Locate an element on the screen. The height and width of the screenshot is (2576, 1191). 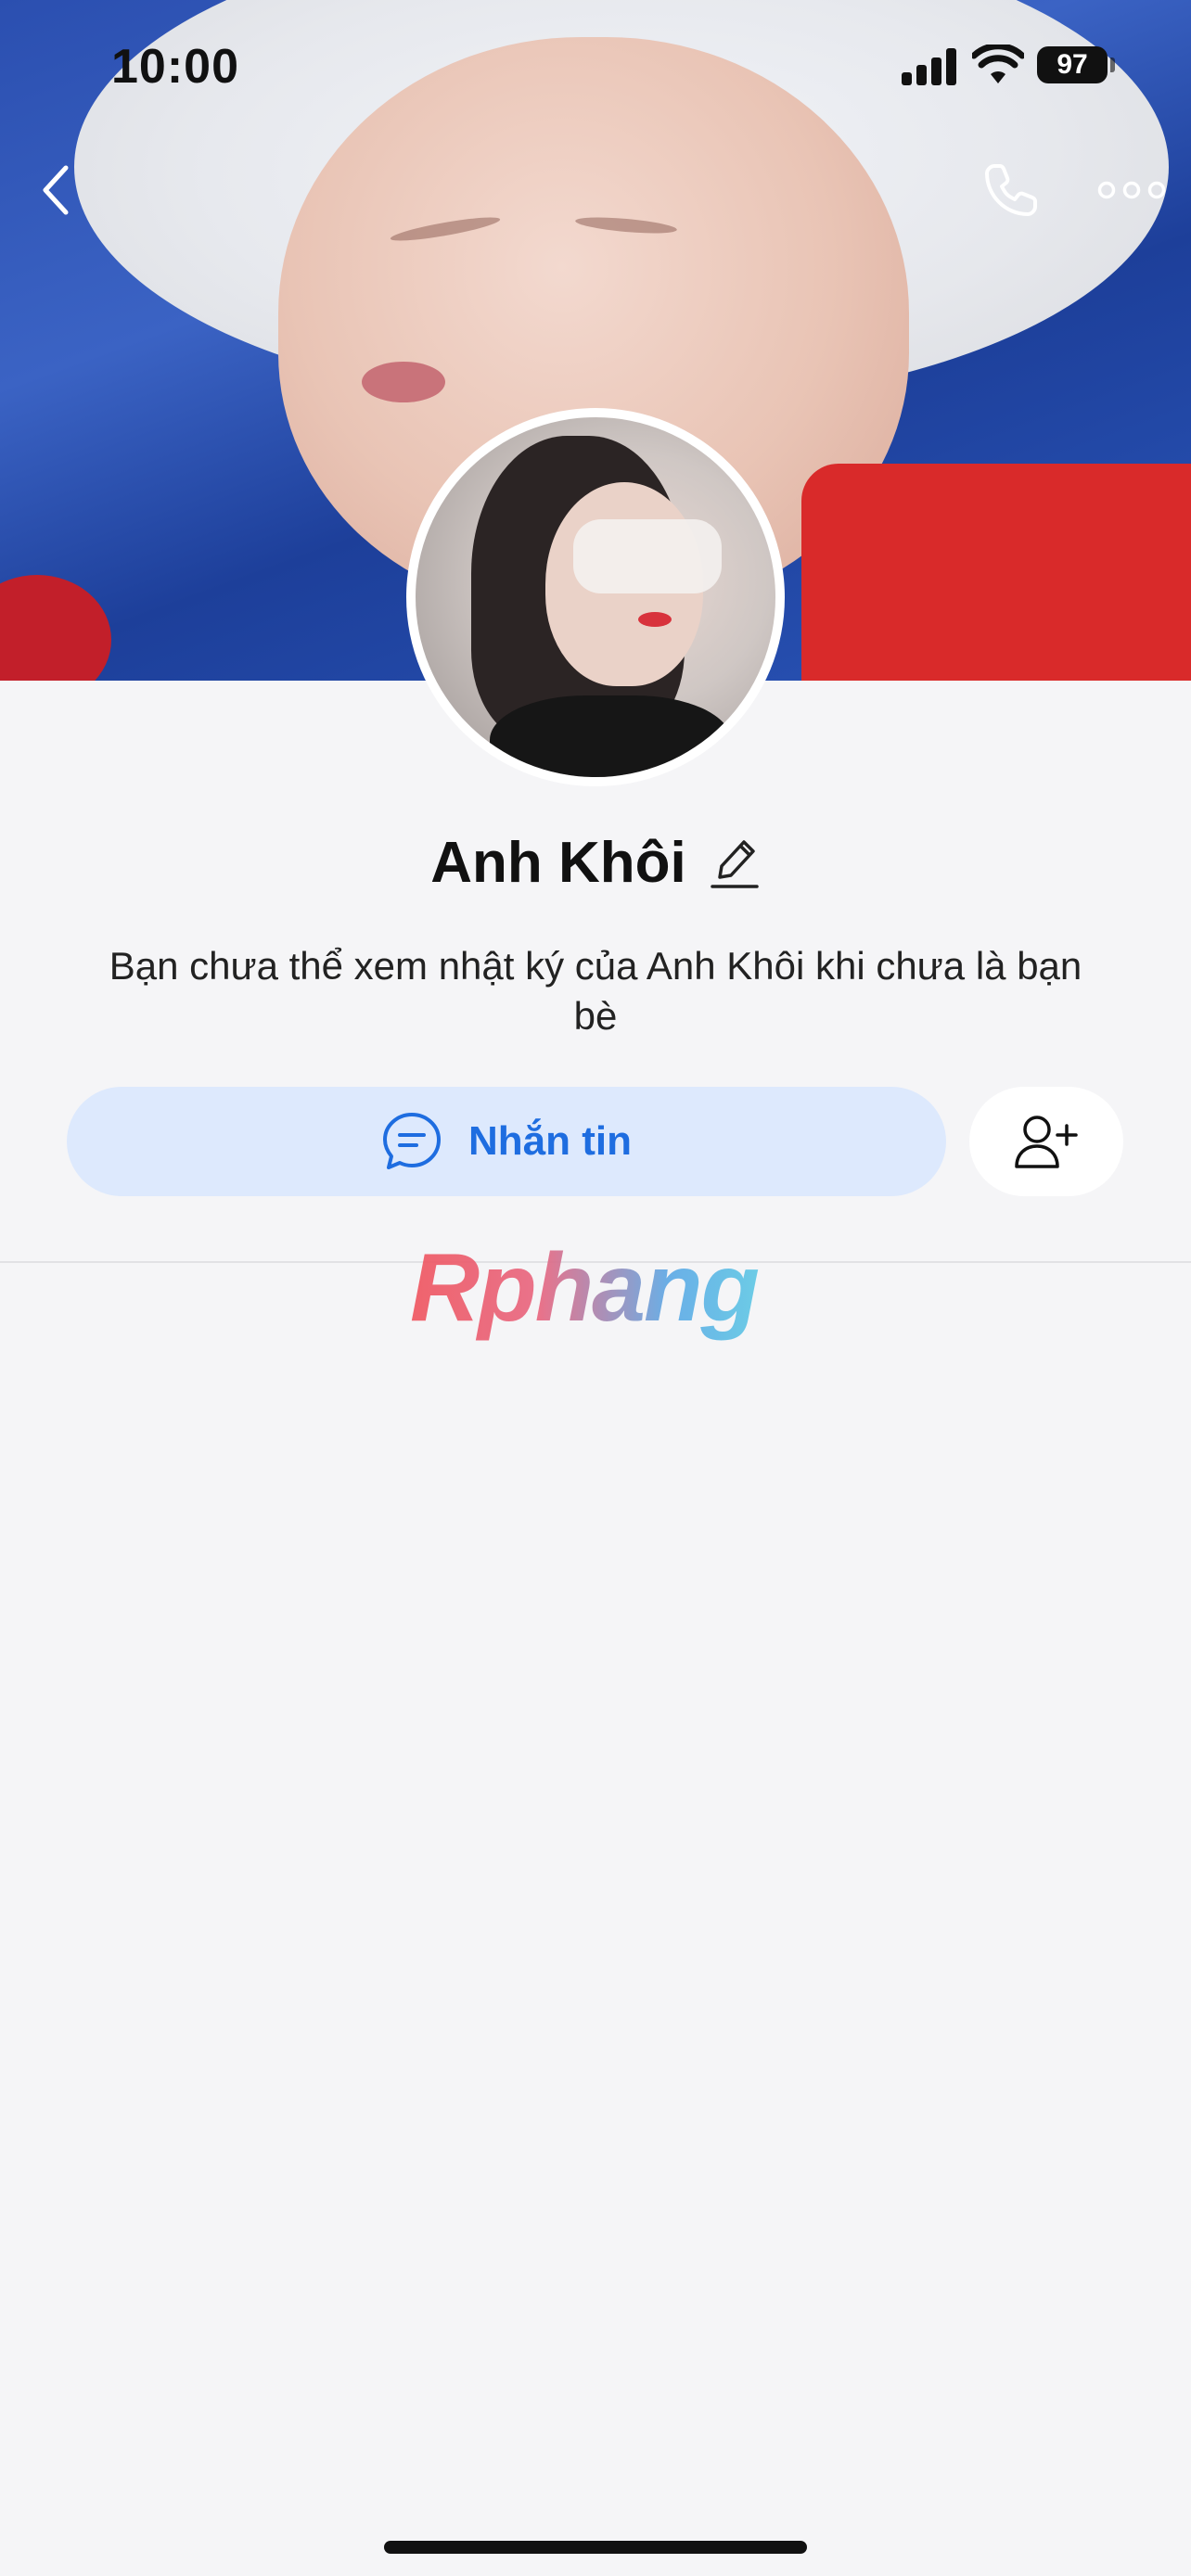
cover-mouth is located at coordinates (403, 382).